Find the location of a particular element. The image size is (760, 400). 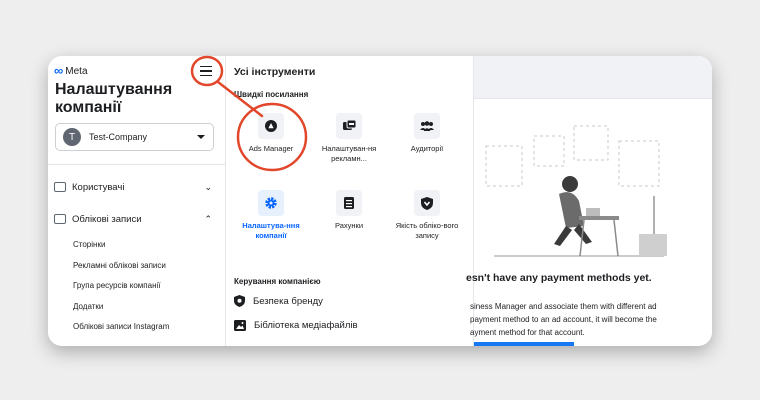

chevron-down-icon: ⌄ is located at coordinates (208, 186).